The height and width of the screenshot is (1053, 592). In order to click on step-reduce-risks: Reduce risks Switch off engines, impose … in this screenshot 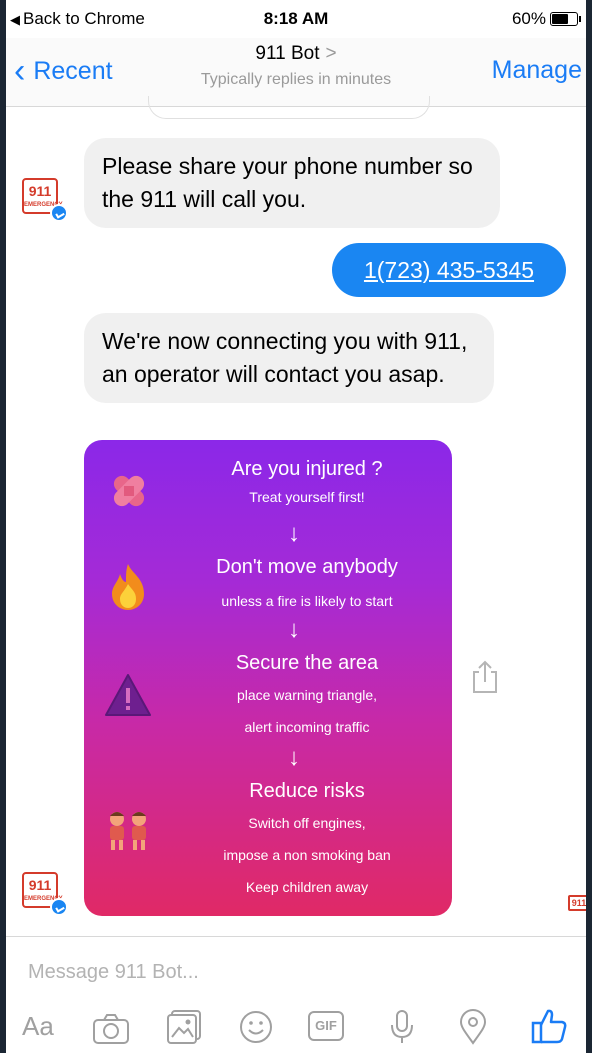, I will do `click(307, 841)`.